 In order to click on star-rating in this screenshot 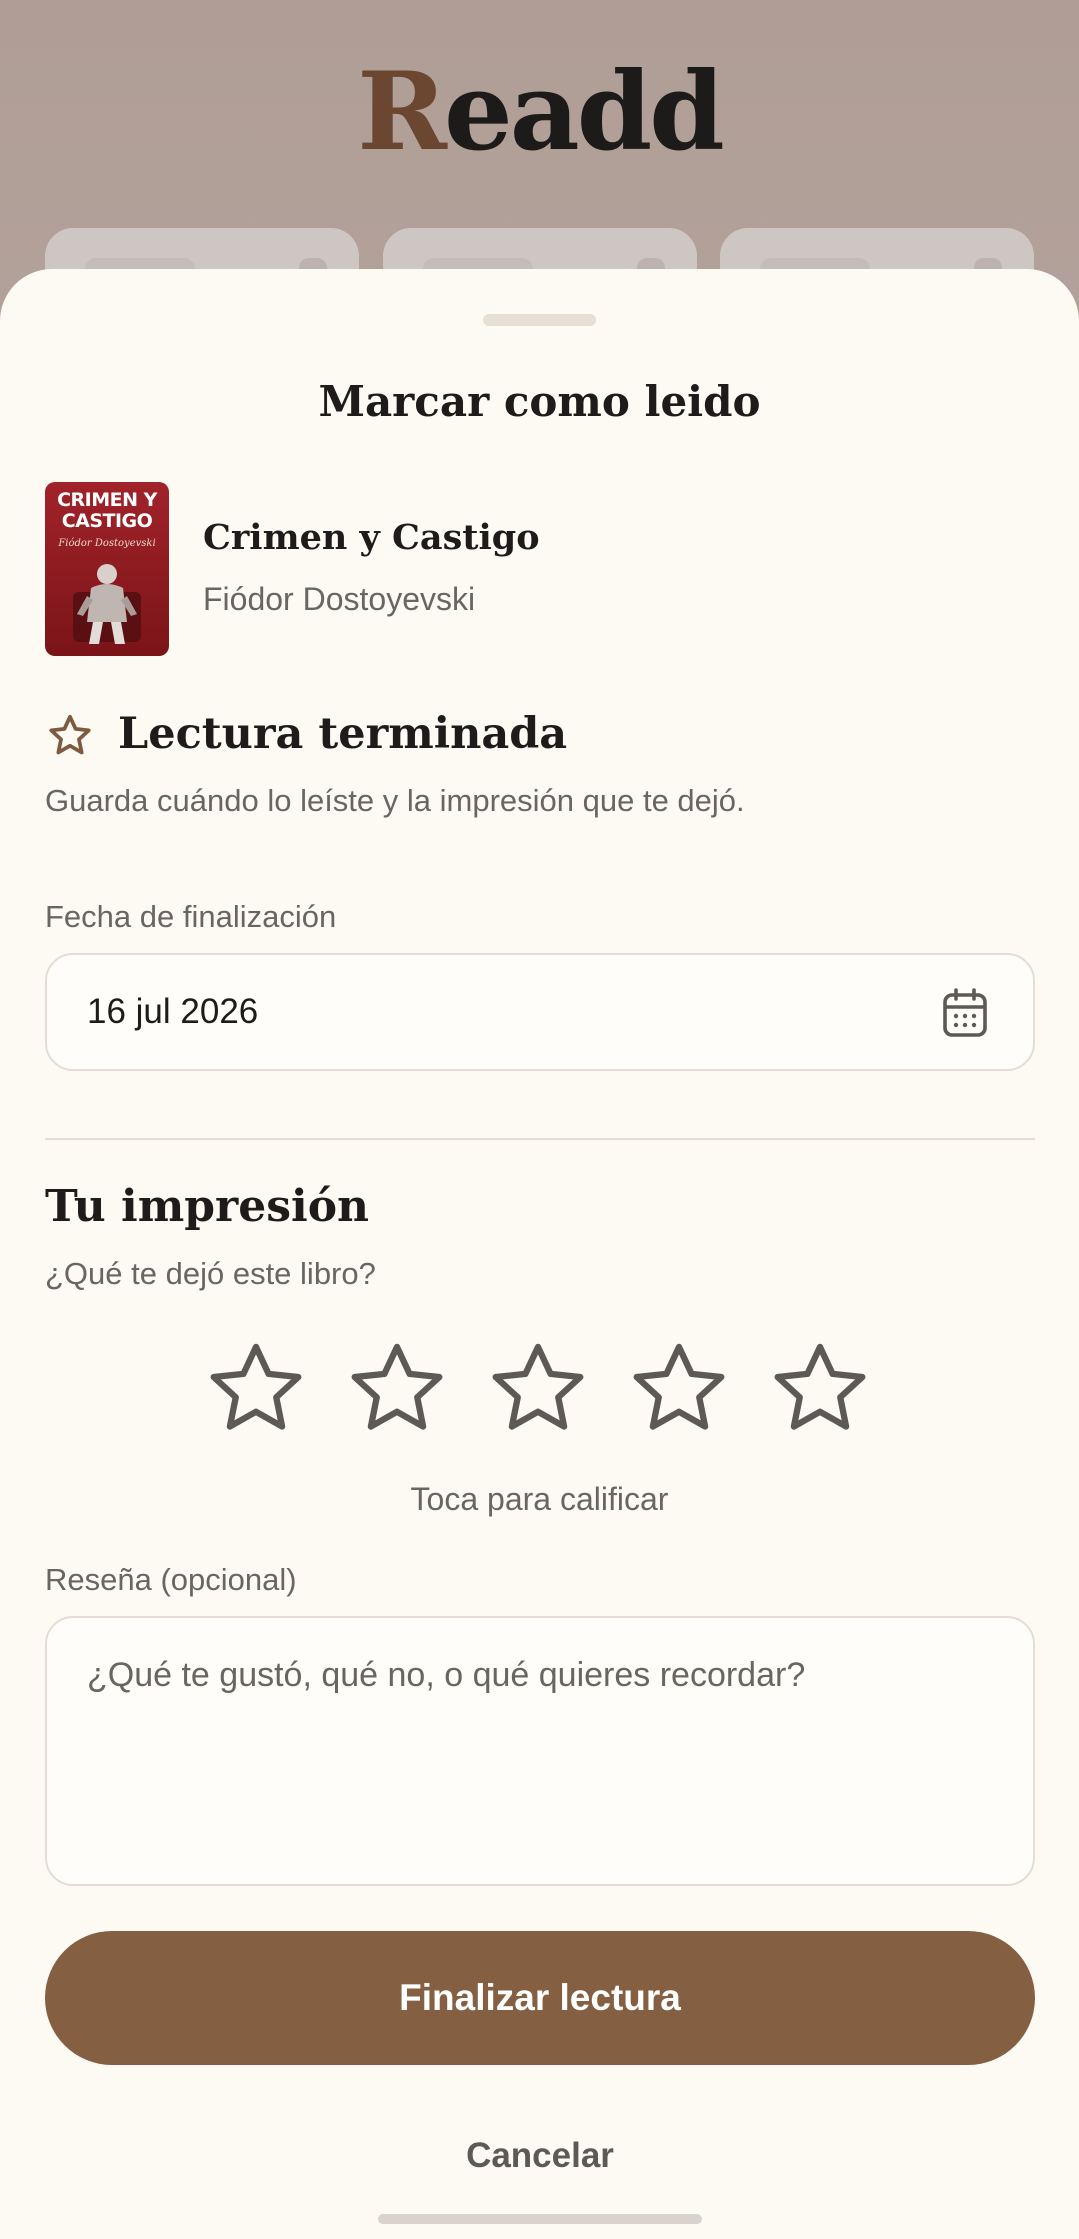, I will do `click(540, 1392)`.